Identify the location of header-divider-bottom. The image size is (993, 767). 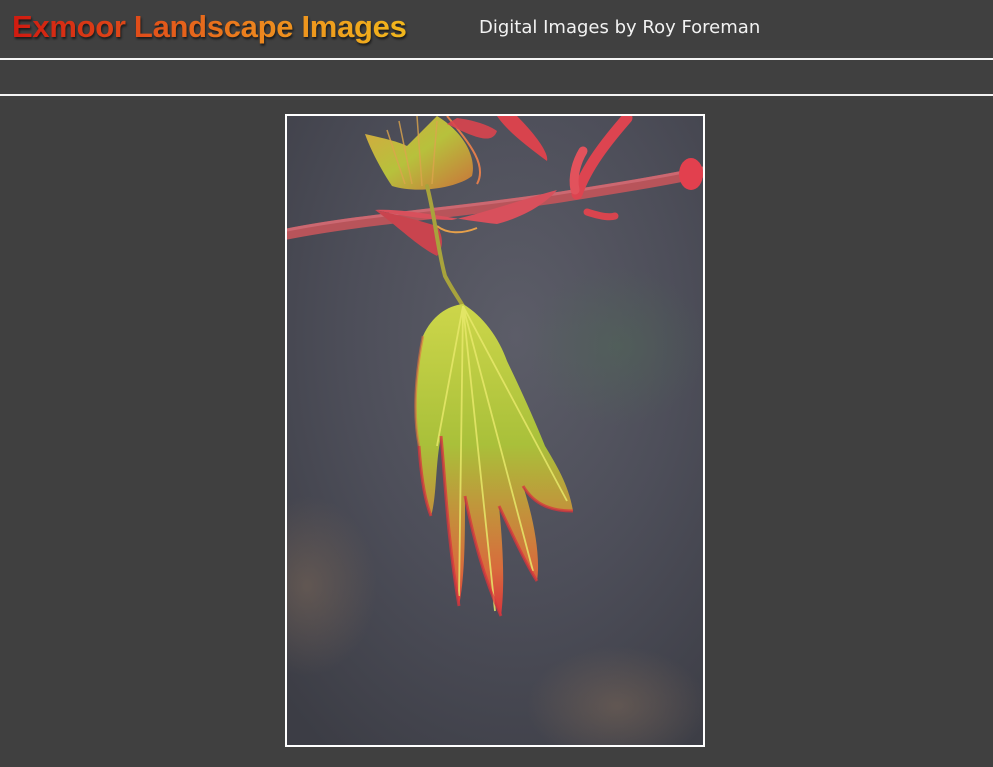
(496, 95).